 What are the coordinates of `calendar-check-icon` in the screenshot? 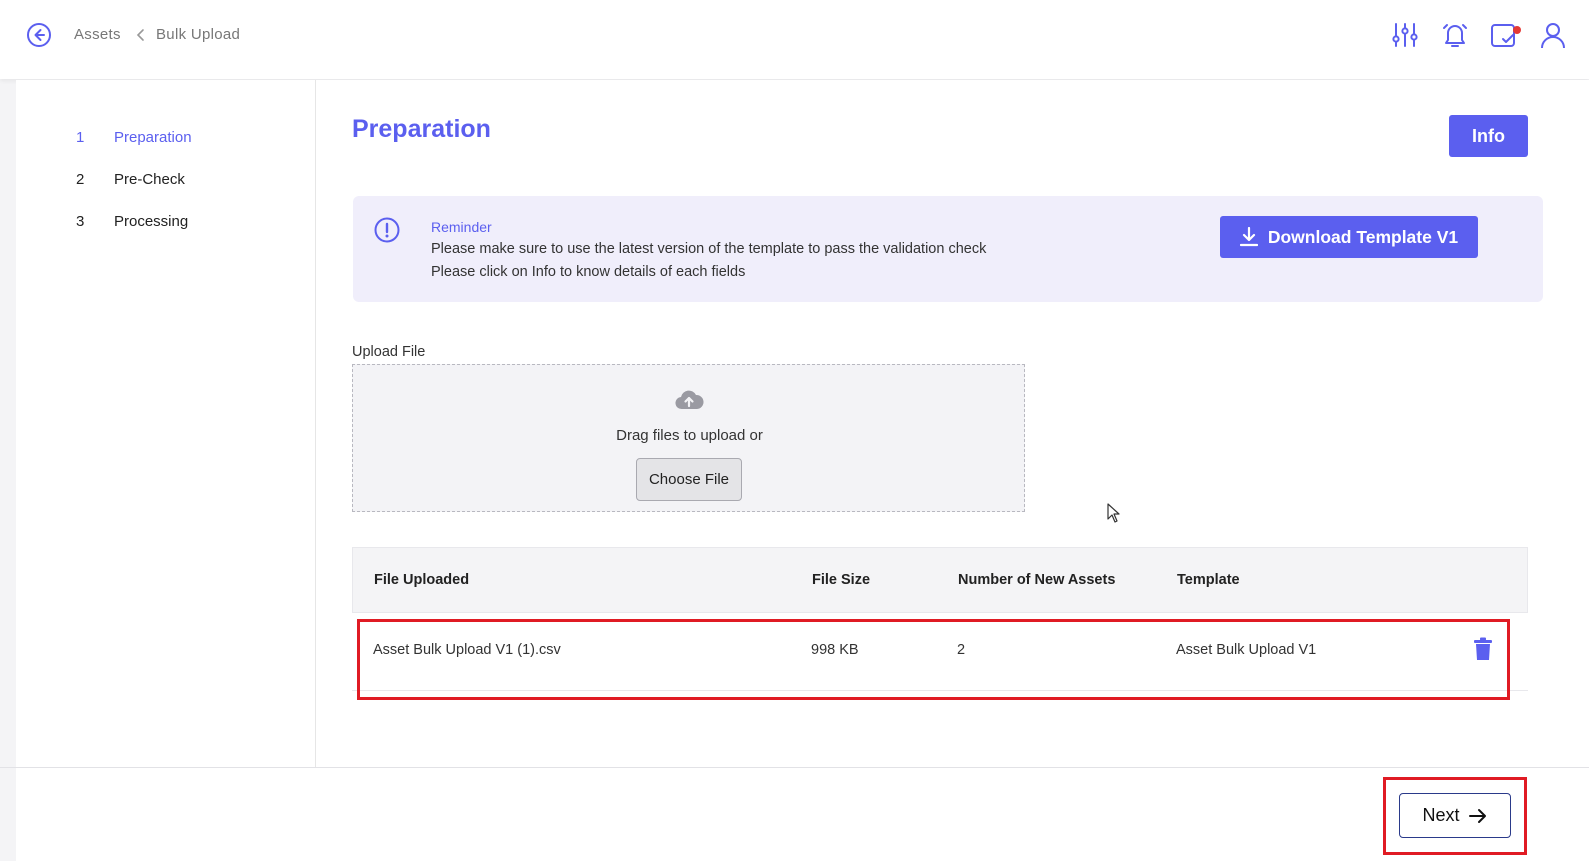 It's located at (1504, 35).